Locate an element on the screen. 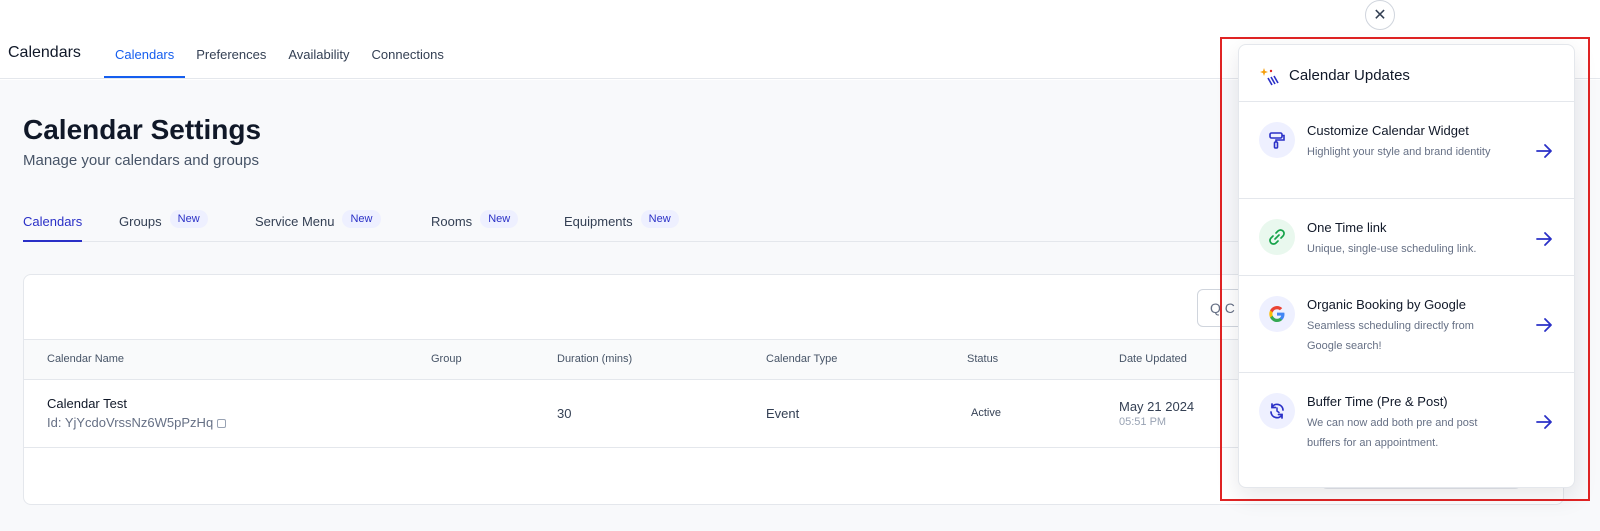 The height and width of the screenshot is (531, 1600). panel-header: Calendar Updates is located at coordinates (1406, 73).